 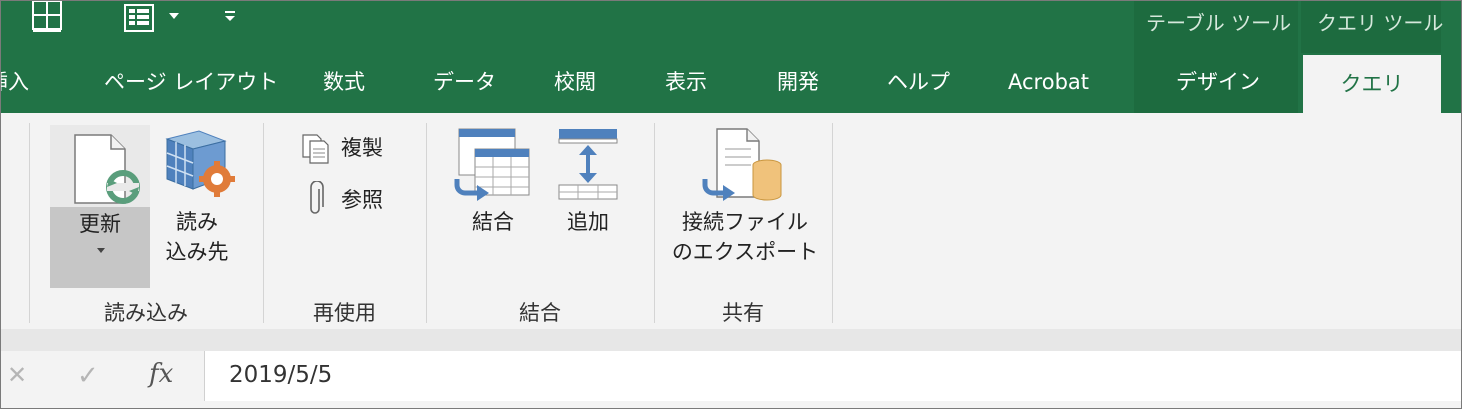 What do you see at coordinates (588, 222) in the screenshot?
I see `append-label: 追加` at bounding box center [588, 222].